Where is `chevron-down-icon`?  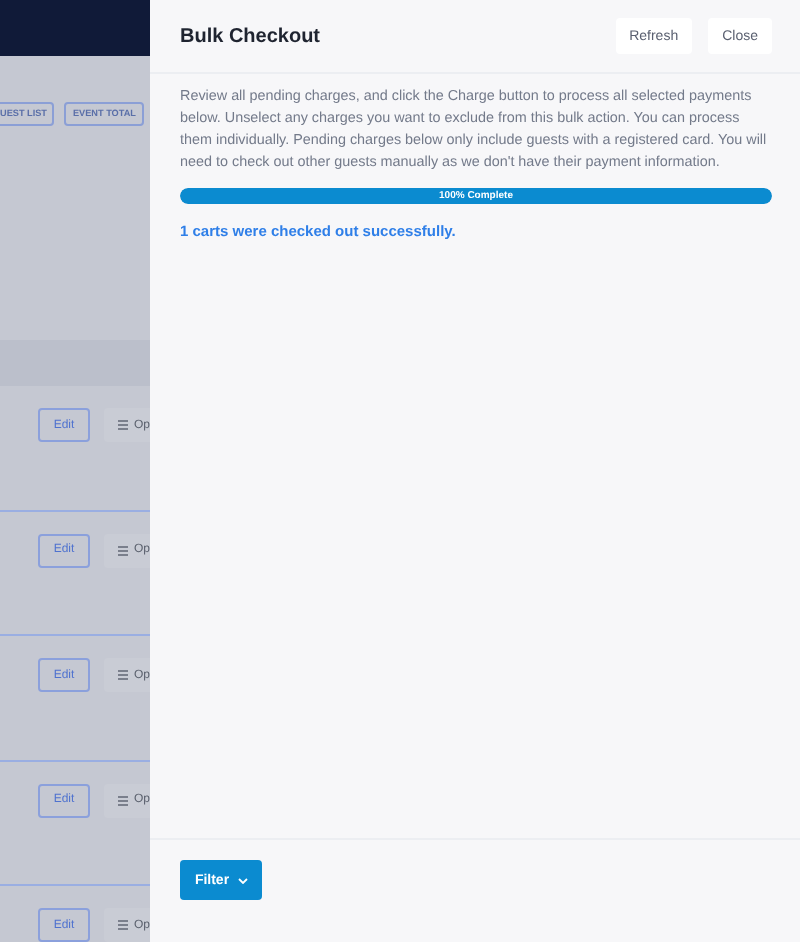 chevron-down-icon is located at coordinates (242, 880).